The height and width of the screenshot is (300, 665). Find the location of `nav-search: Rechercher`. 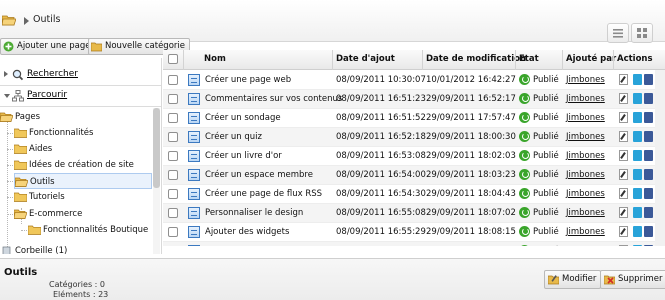

nav-search: Rechercher is located at coordinates (80, 75).